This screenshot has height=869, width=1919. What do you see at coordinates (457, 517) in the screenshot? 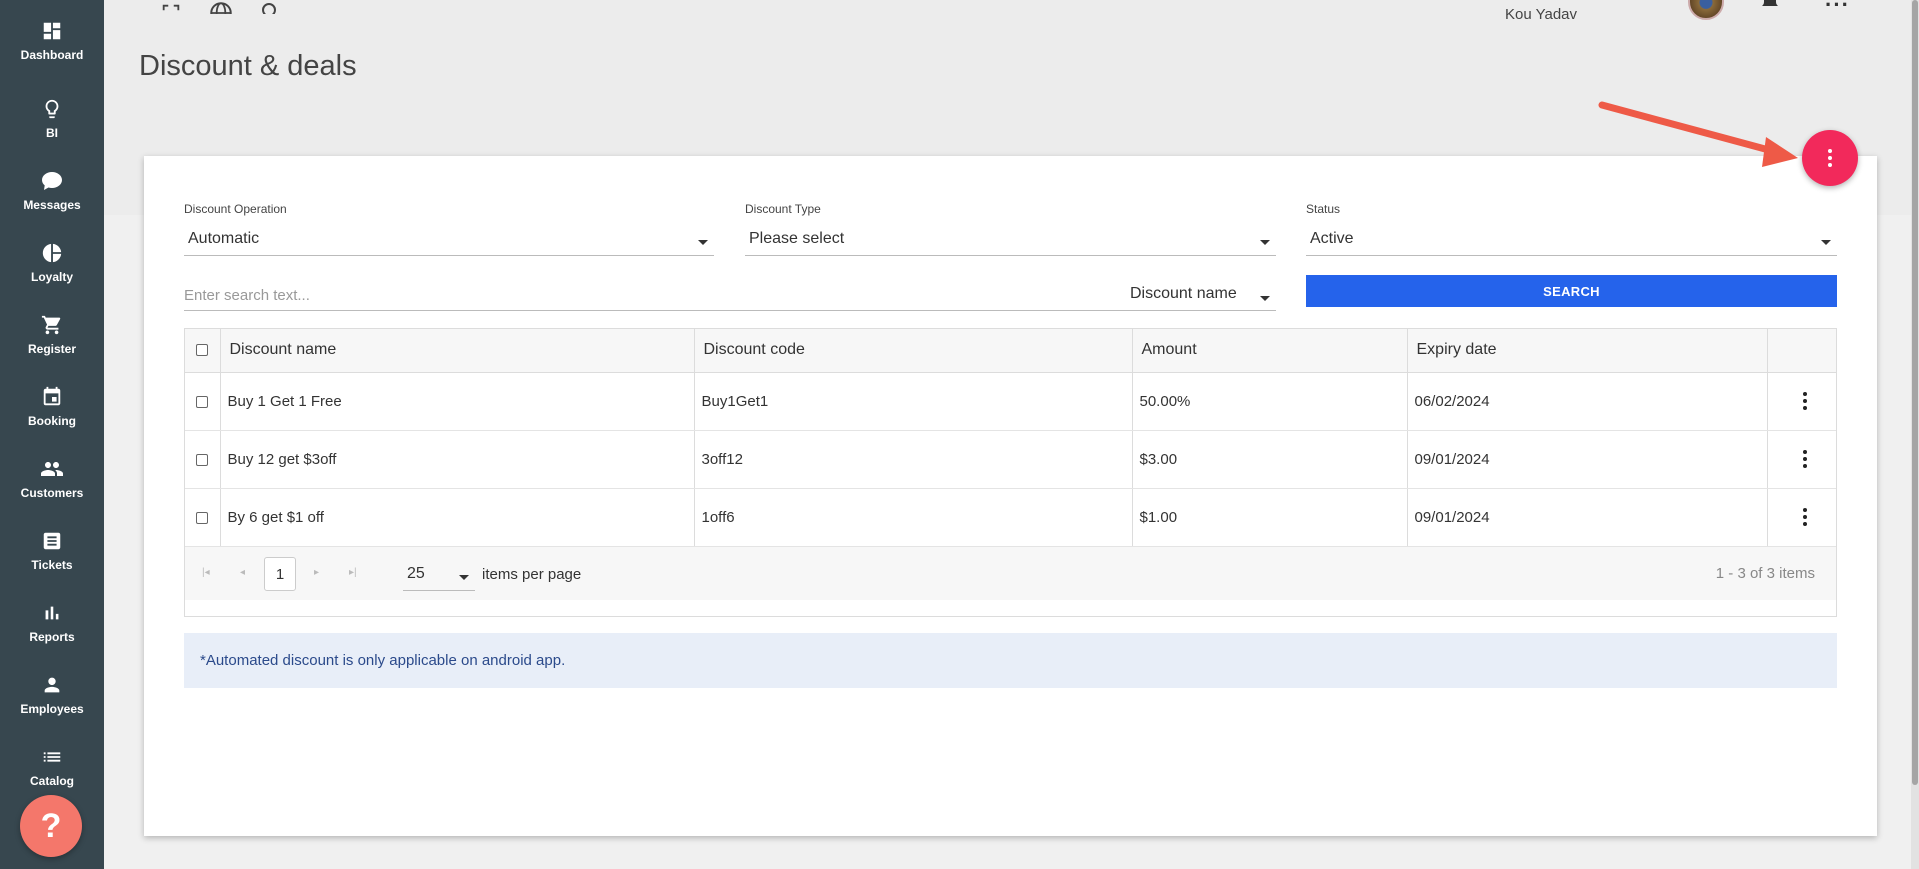
I see `discount-name-cell: By 6 get $1 off` at bounding box center [457, 517].